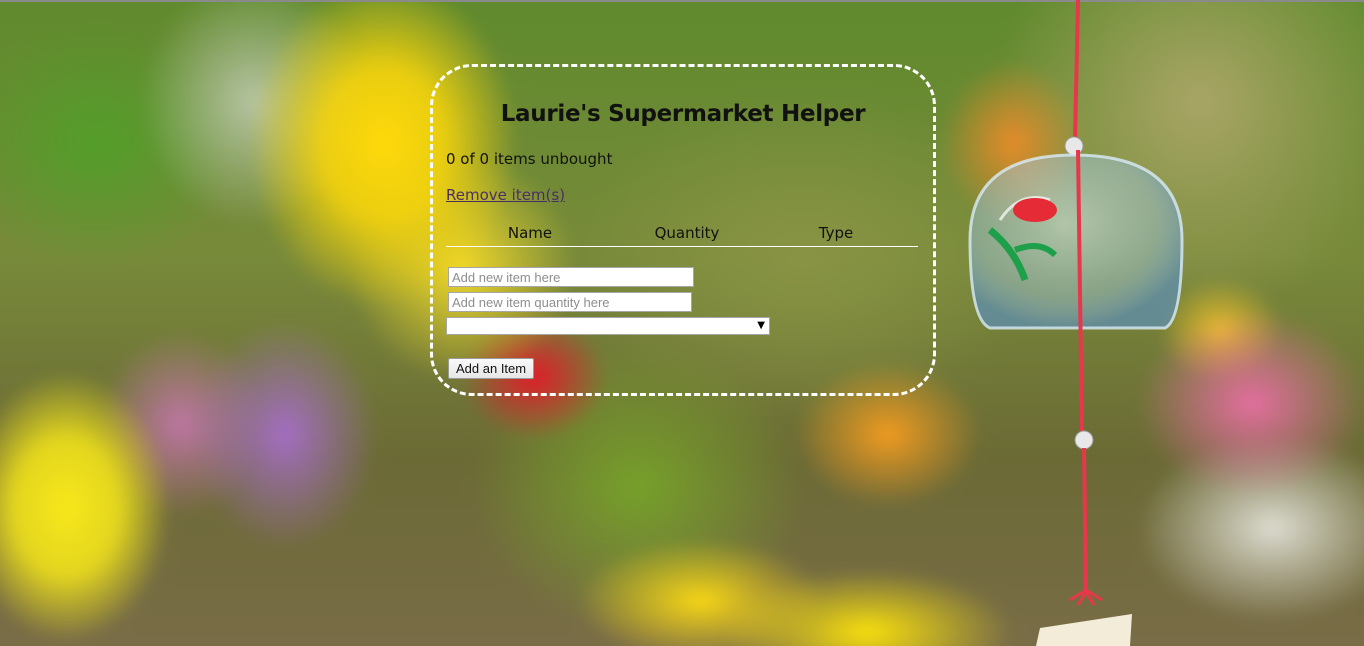 The width and height of the screenshot is (1364, 646). I want to click on remove-items-link: Remove item(s), so click(505, 195).